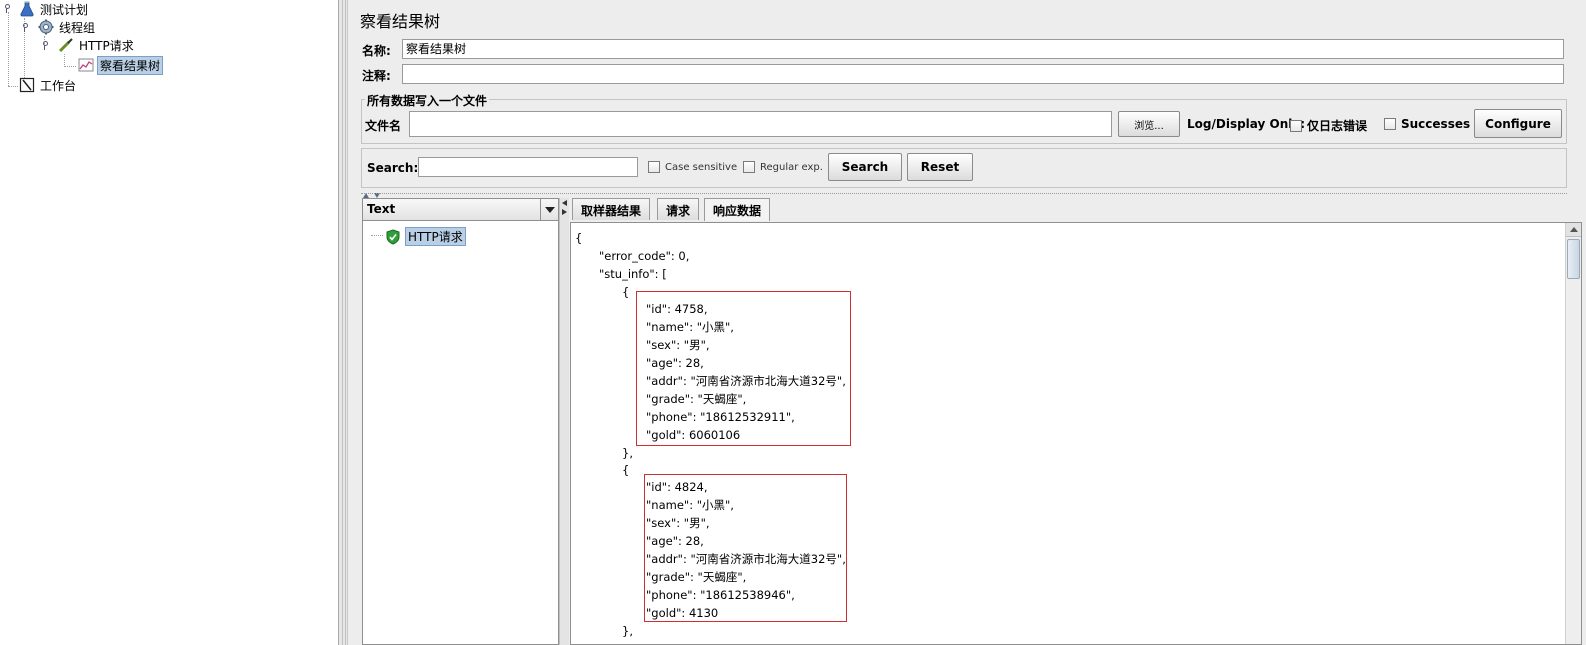  What do you see at coordinates (400, 21) in the screenshot?
I see `panel-title: 察看结果树` at bounding box center [400, 21].